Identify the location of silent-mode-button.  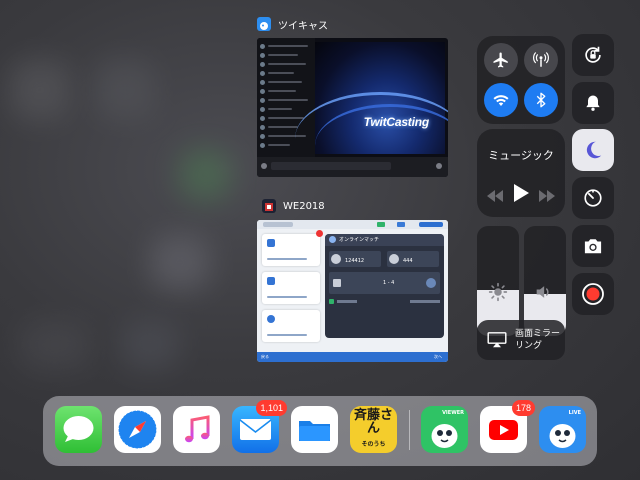
(593, 103).